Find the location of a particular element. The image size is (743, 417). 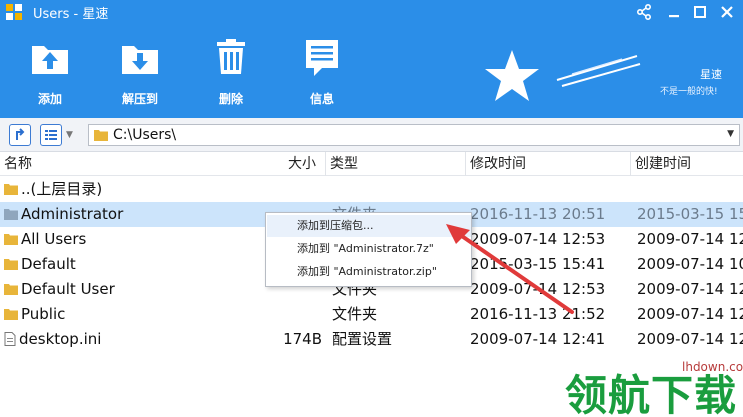

row-name: Default User is located at coordinates (68, 289).